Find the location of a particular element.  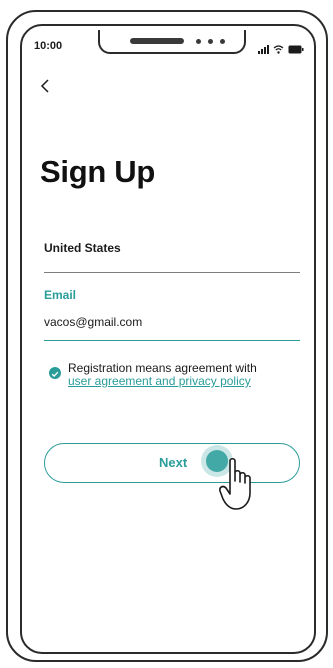

signal-icon is located at coordinates (263, 49).